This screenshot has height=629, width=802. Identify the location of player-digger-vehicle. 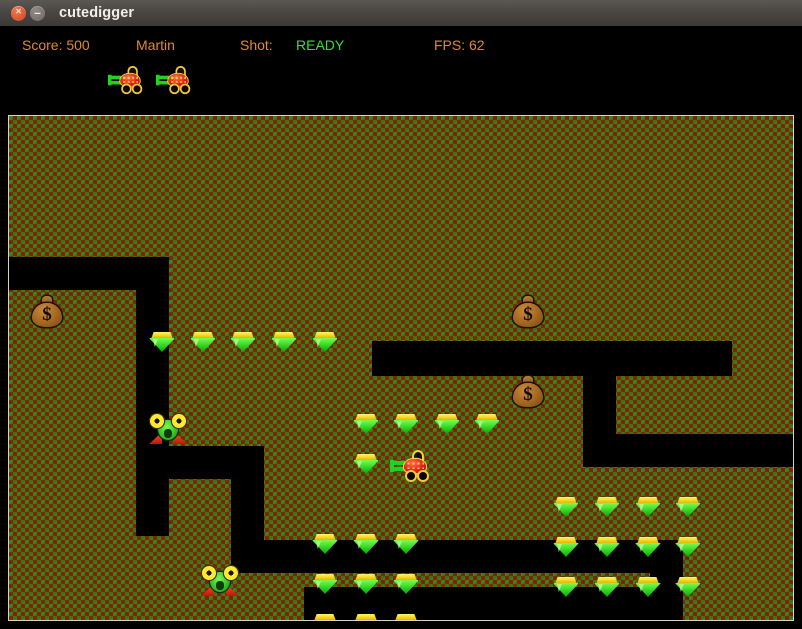
(411, 466).